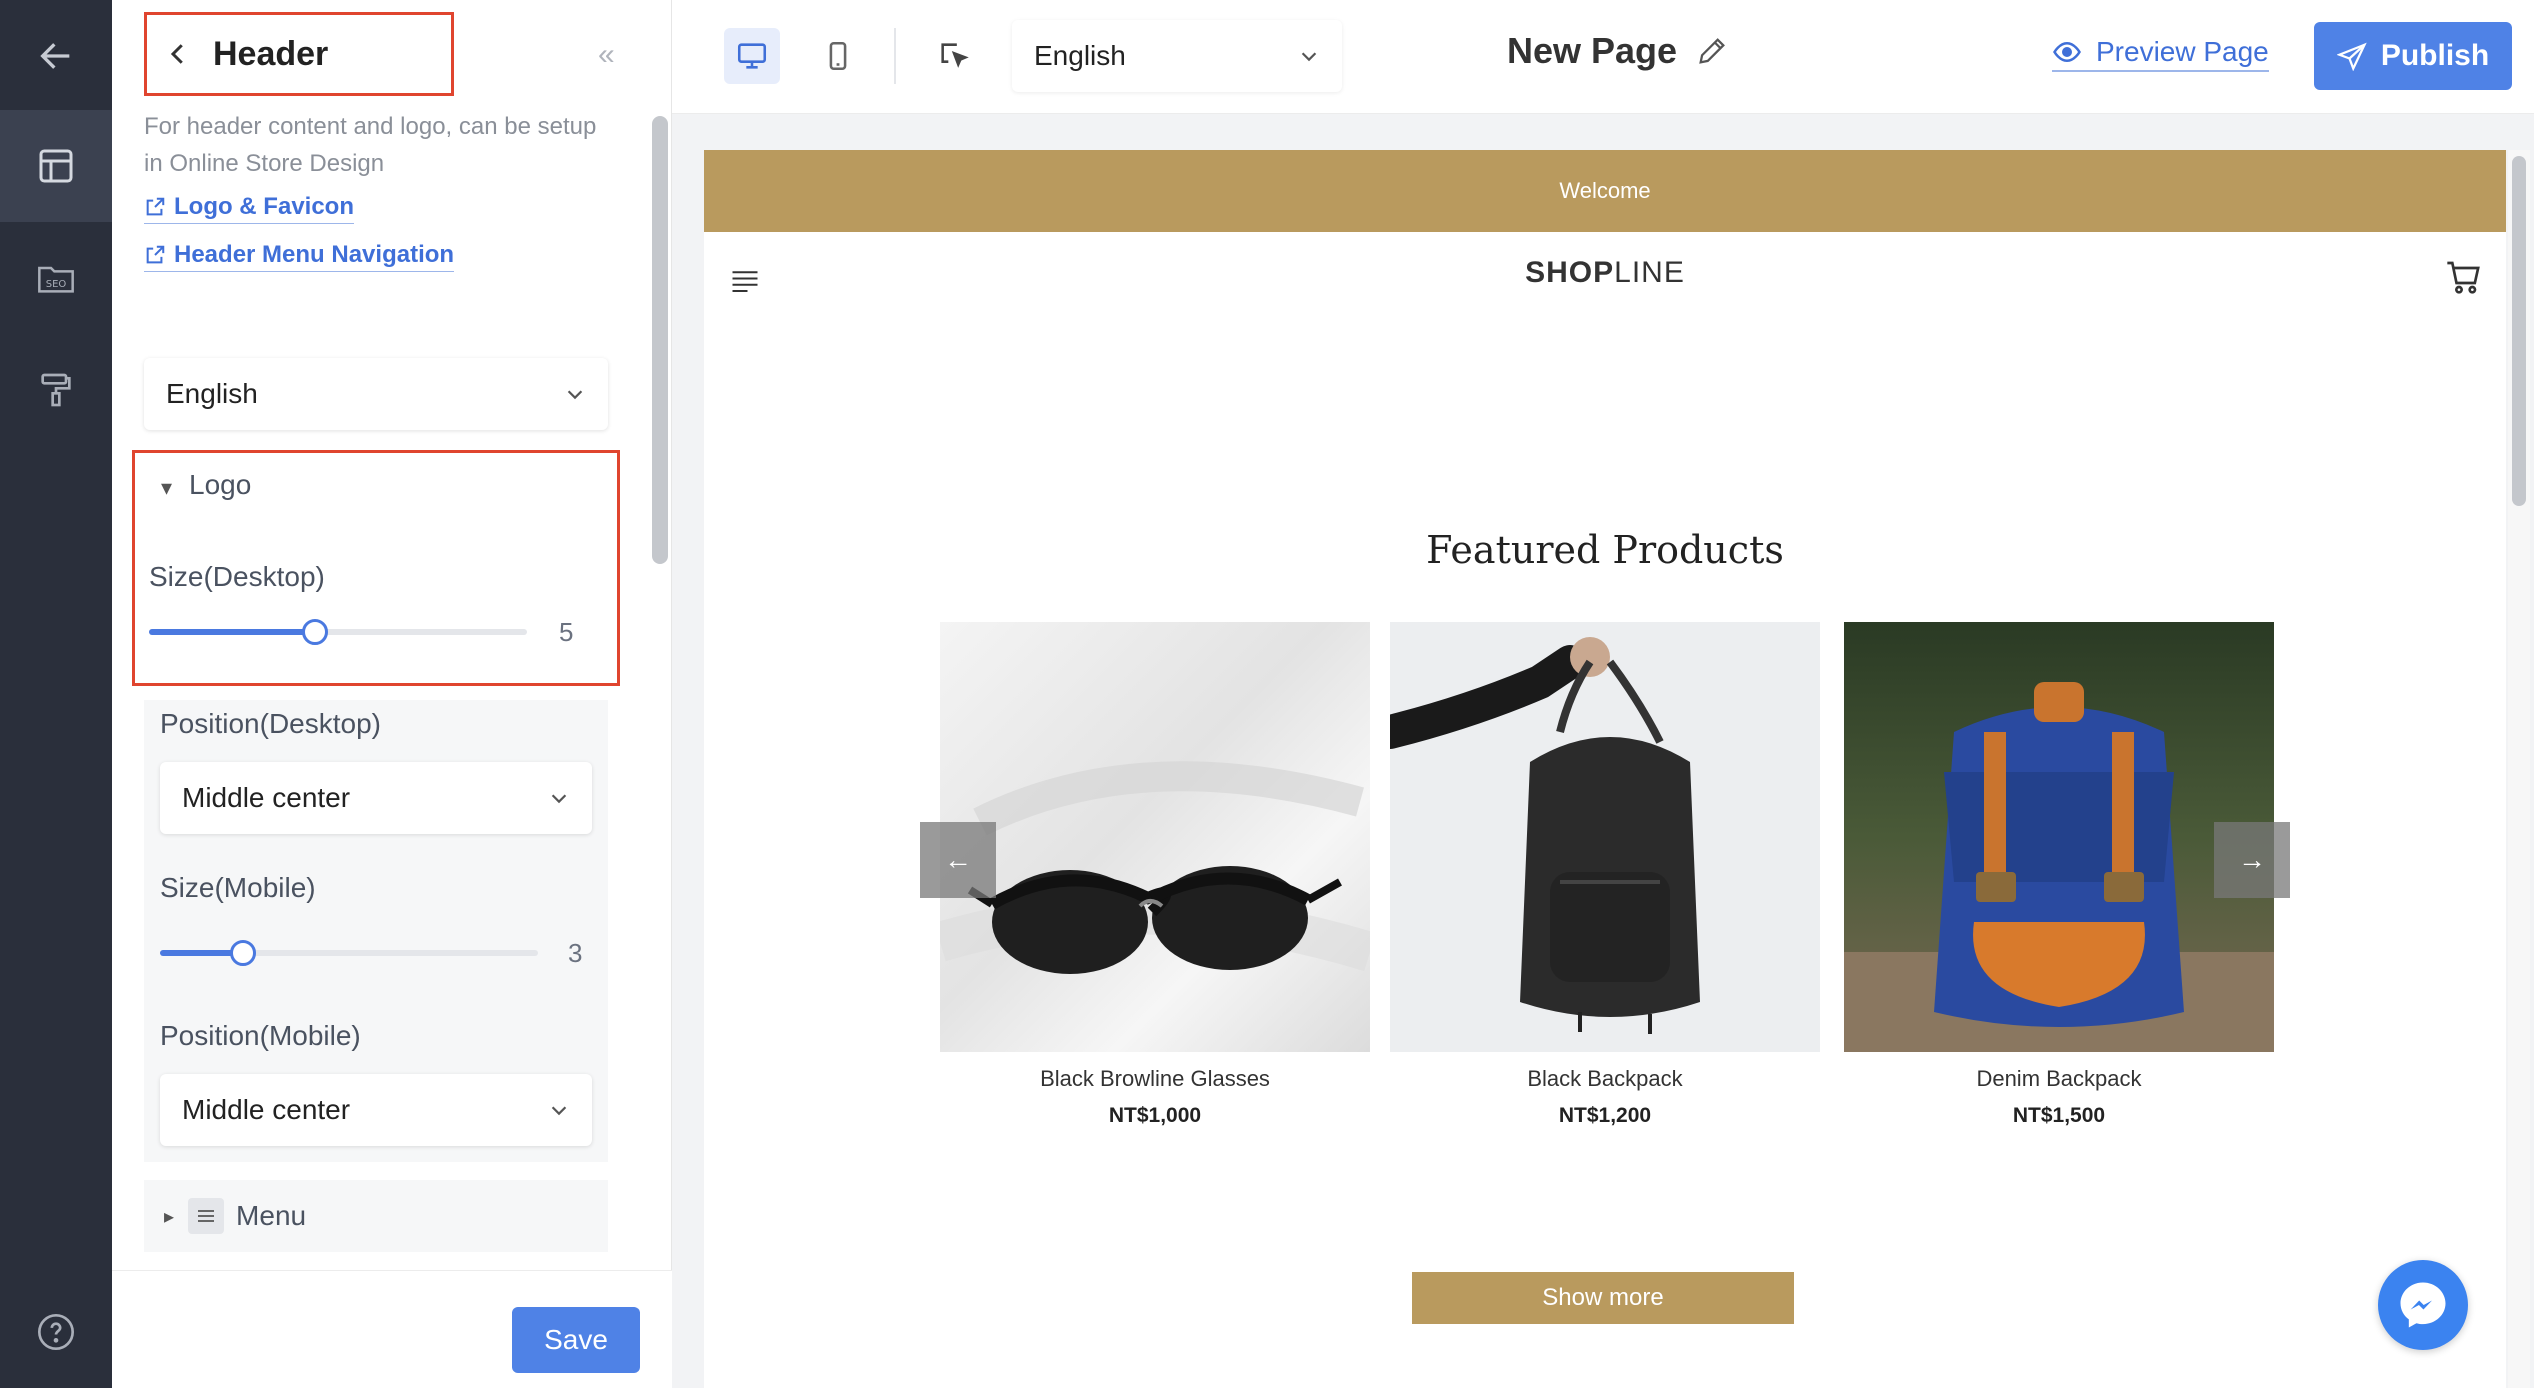 The height and width of the screenshot is (1388, 2534). Describe the element at coordinates (1605, 550) in the screenshot. I see `featured-products-title: Featured Products` at that location.